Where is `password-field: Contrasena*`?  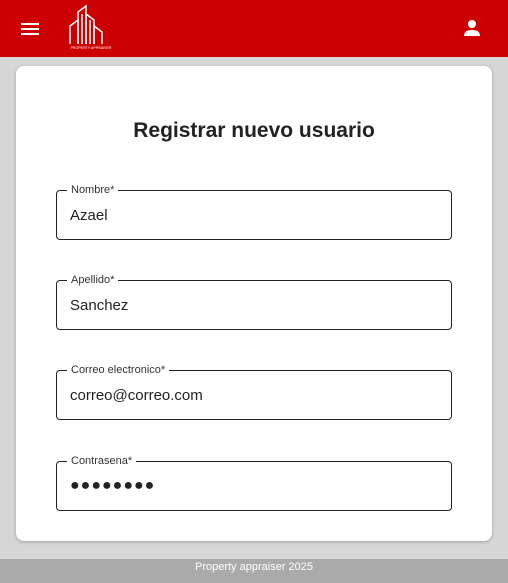 password-field: Contrasena* is located at coordinates (254, 482).